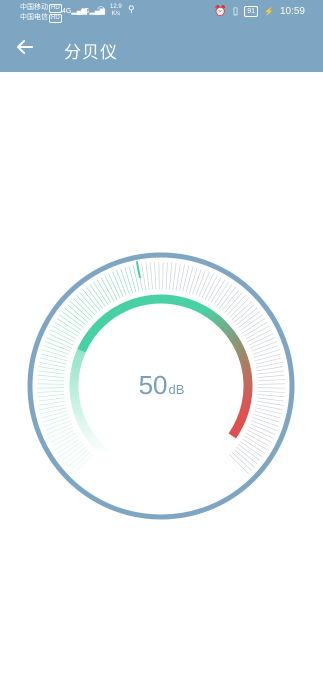 This screenshot has height=700, width=323. What do you see at coordinates (101, 9) in the screenshot?
I see `wifi-icon: ◠` at bounding box center [101, 9].